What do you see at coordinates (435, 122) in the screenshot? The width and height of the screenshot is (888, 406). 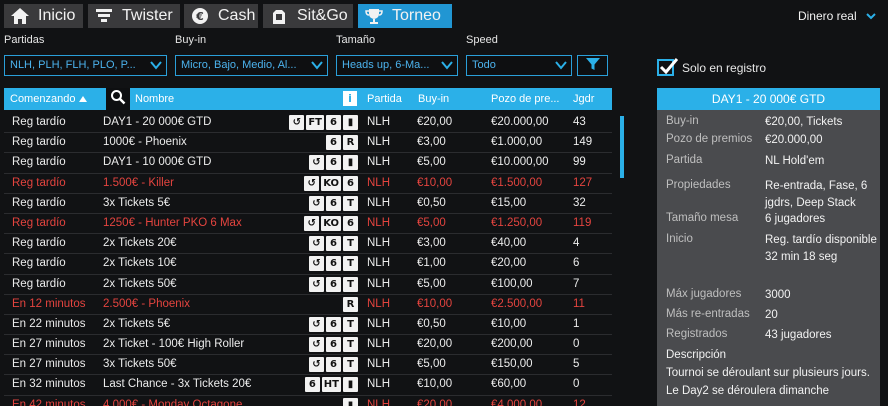 I see `buyin-cell: €20,00` at bounding box center [435, 122].